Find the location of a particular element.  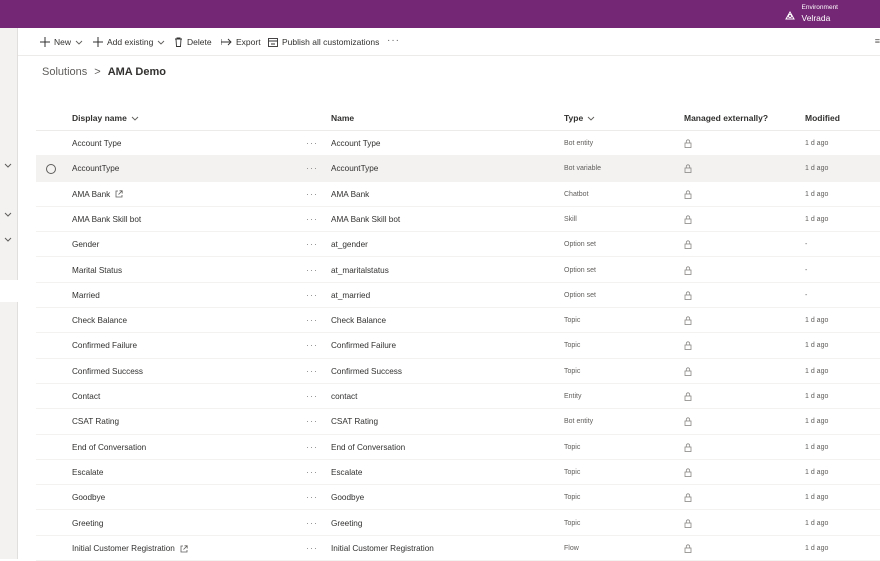

cell-display-name: Initial Customer Registration is located at coordinates (130, 548).